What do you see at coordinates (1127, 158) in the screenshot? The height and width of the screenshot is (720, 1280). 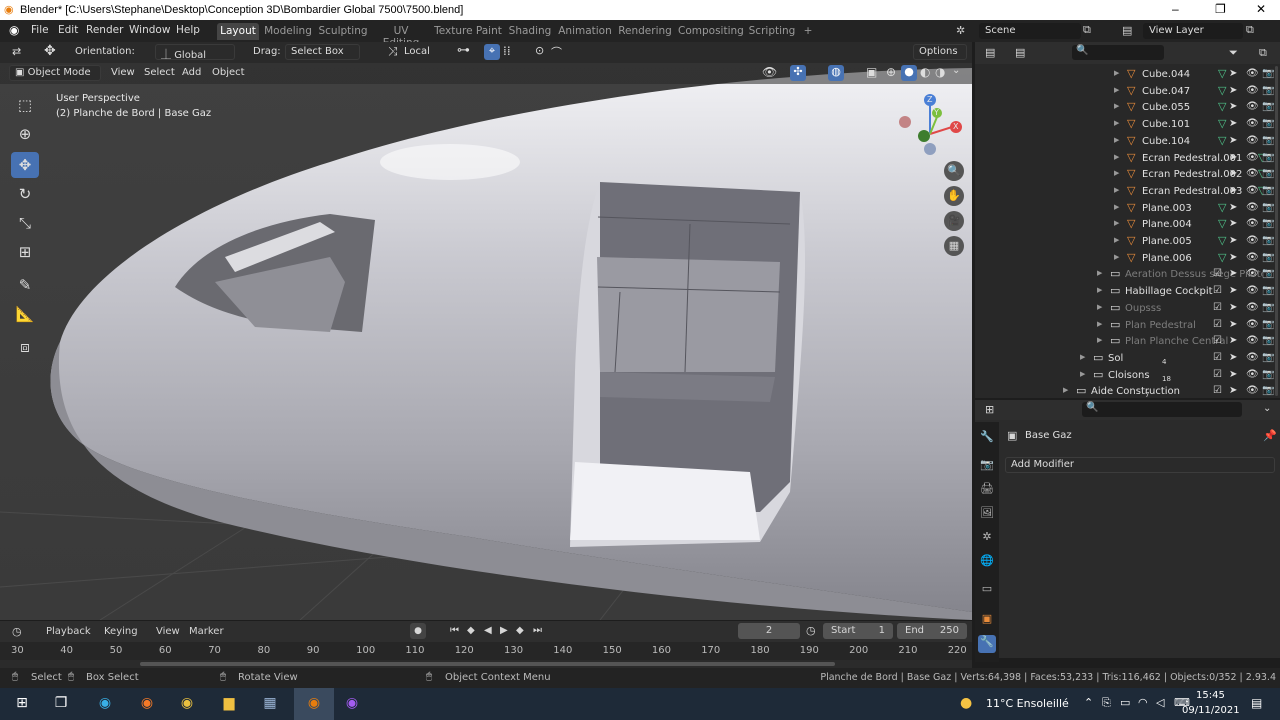 I see `outliner-row: ▶ ▽ Ecran Pedestral.001 ▽ ➤ 👁 📷` at bounding box center [1127, 158].